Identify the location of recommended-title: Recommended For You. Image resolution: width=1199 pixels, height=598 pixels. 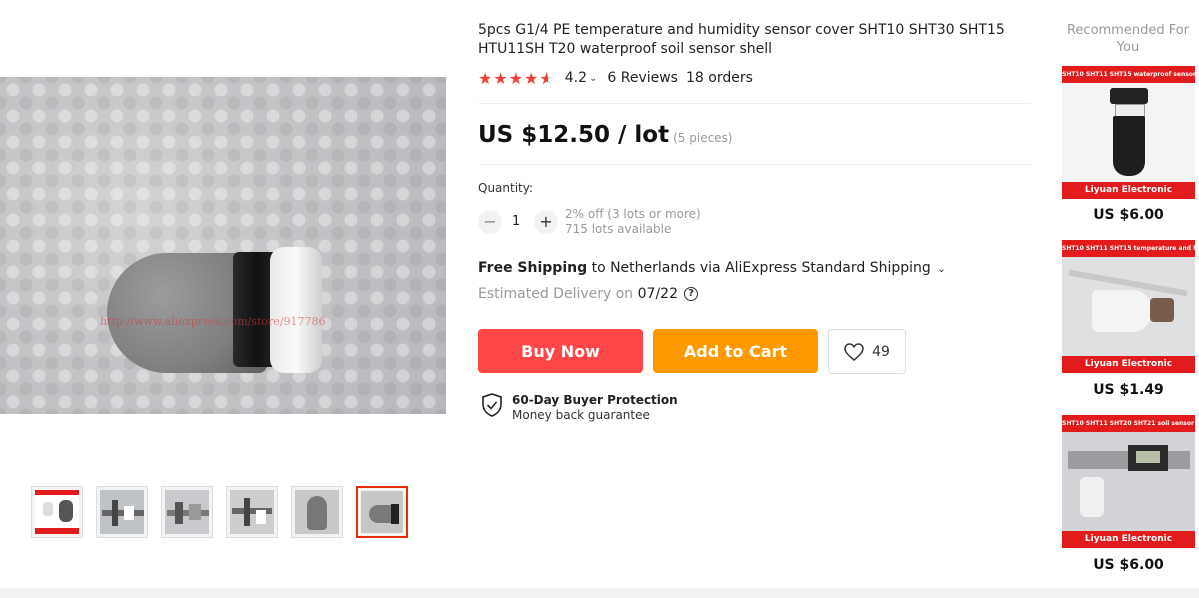
(1128, 39).